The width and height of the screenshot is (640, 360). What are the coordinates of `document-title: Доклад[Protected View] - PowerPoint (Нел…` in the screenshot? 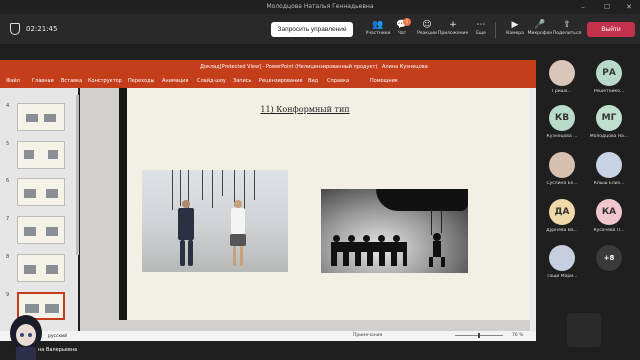 It's located at (289, 67).